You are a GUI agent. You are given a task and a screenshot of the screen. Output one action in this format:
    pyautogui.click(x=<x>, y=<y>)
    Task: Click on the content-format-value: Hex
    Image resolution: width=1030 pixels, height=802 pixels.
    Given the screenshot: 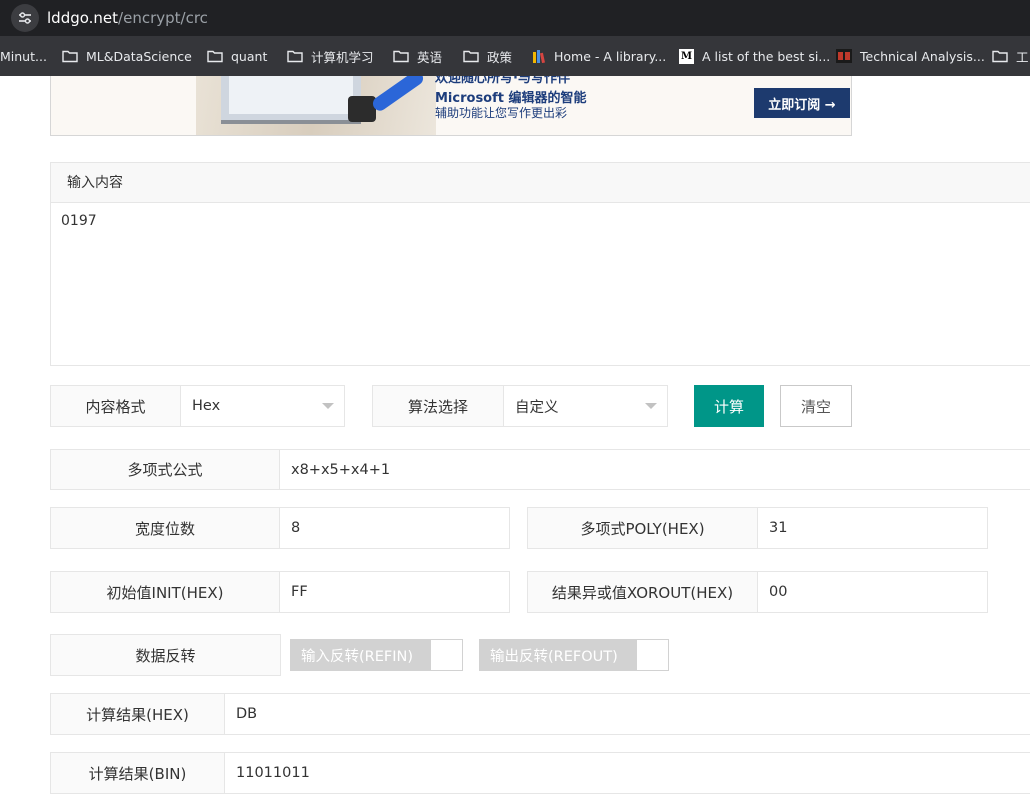 What is the action you would take?
    pyautogui.click(x=206, y=406)
    